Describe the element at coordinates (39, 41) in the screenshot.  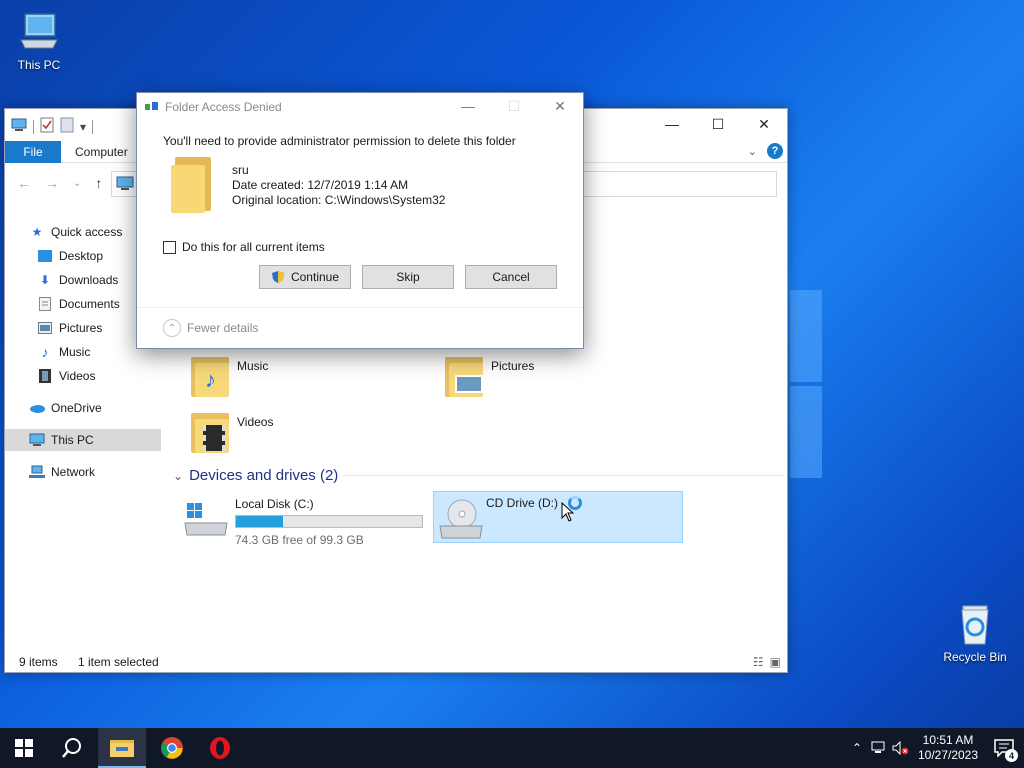
I see `desktop-icon-this-pc: This PC` at that location.